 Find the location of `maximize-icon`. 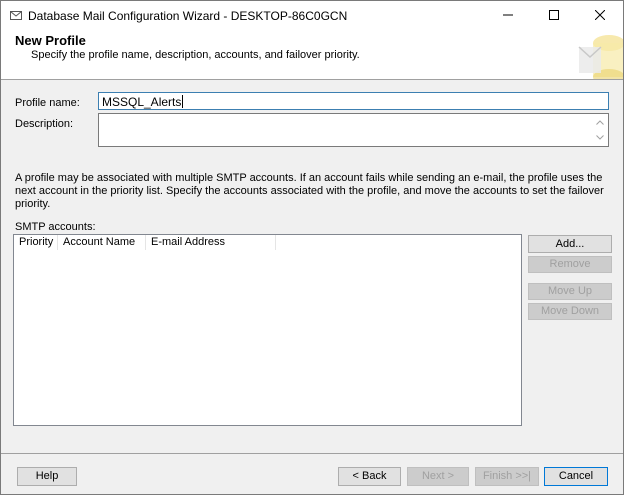

maximize-icon is located at coordinates (554, 15).